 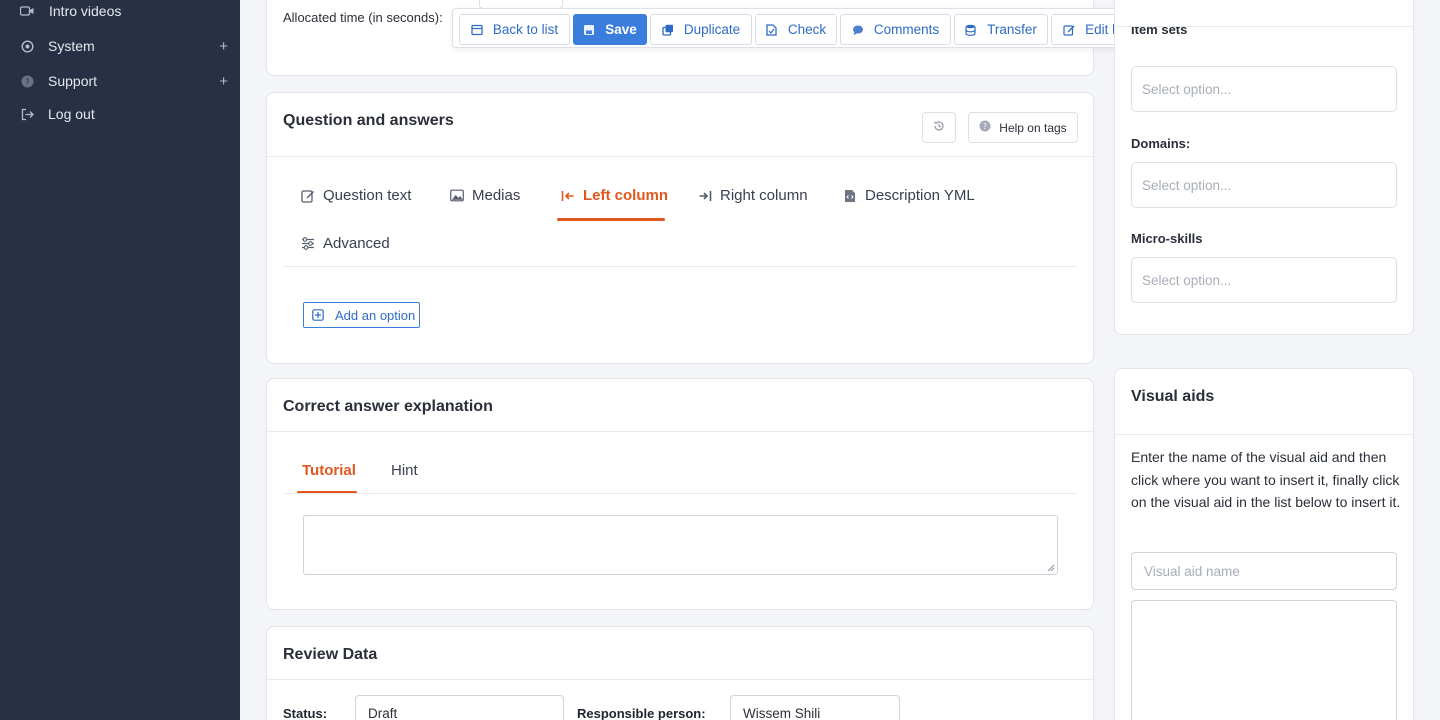 I want to click on visual-aids-list, so click(x=1264, y=660).